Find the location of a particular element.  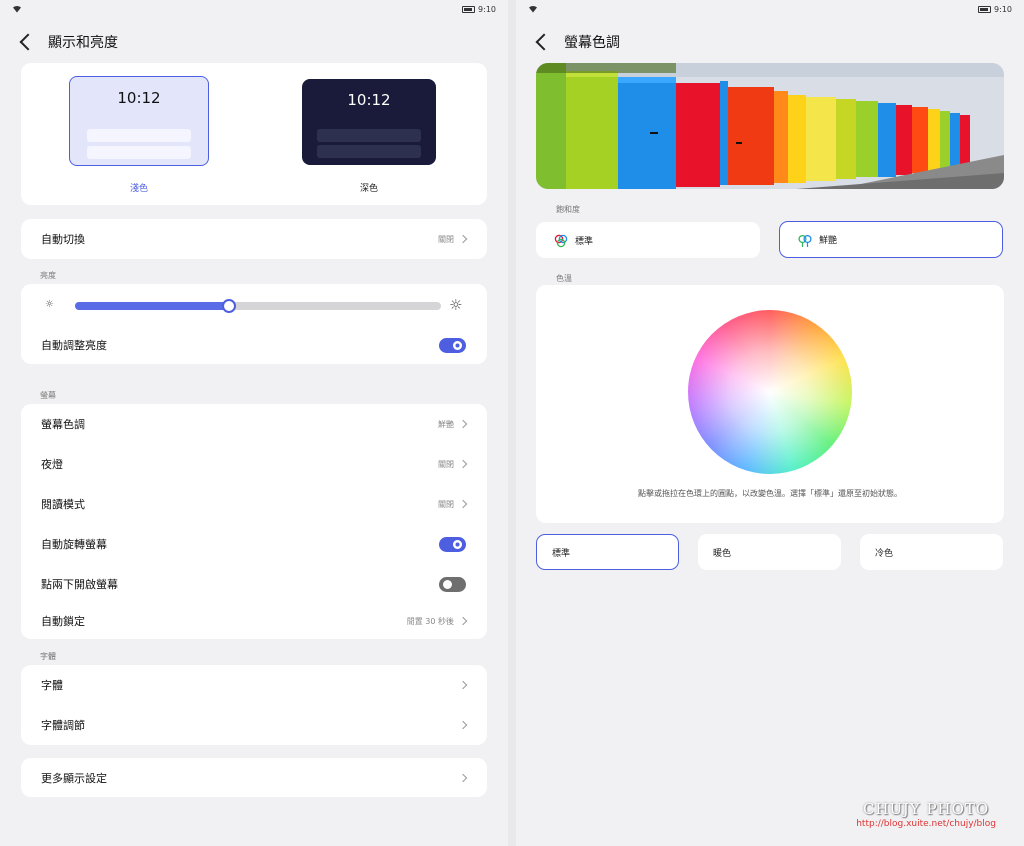

sun-large-icon: ☼ is located at coordinates (456, 305).